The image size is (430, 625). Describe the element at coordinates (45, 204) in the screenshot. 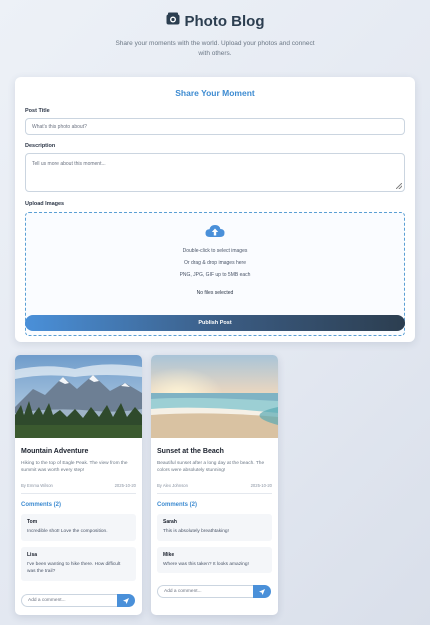

I see `upload-label: Upload Images` at that location.